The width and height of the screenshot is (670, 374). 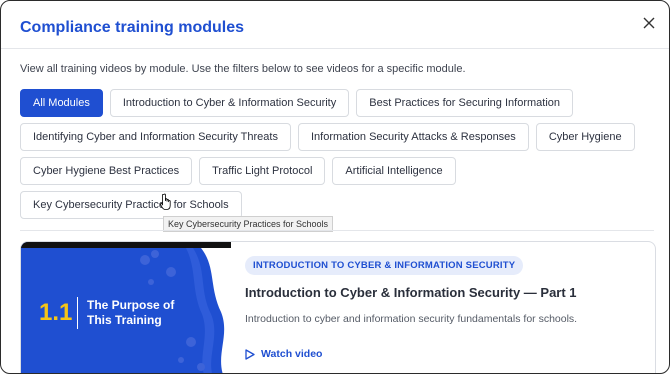 What do you see at coordinates (262, 171) in the screenshot?
I see `filter-traffic-light-protocol: Traffic Light Protocol` at bounding box center [262, 171].